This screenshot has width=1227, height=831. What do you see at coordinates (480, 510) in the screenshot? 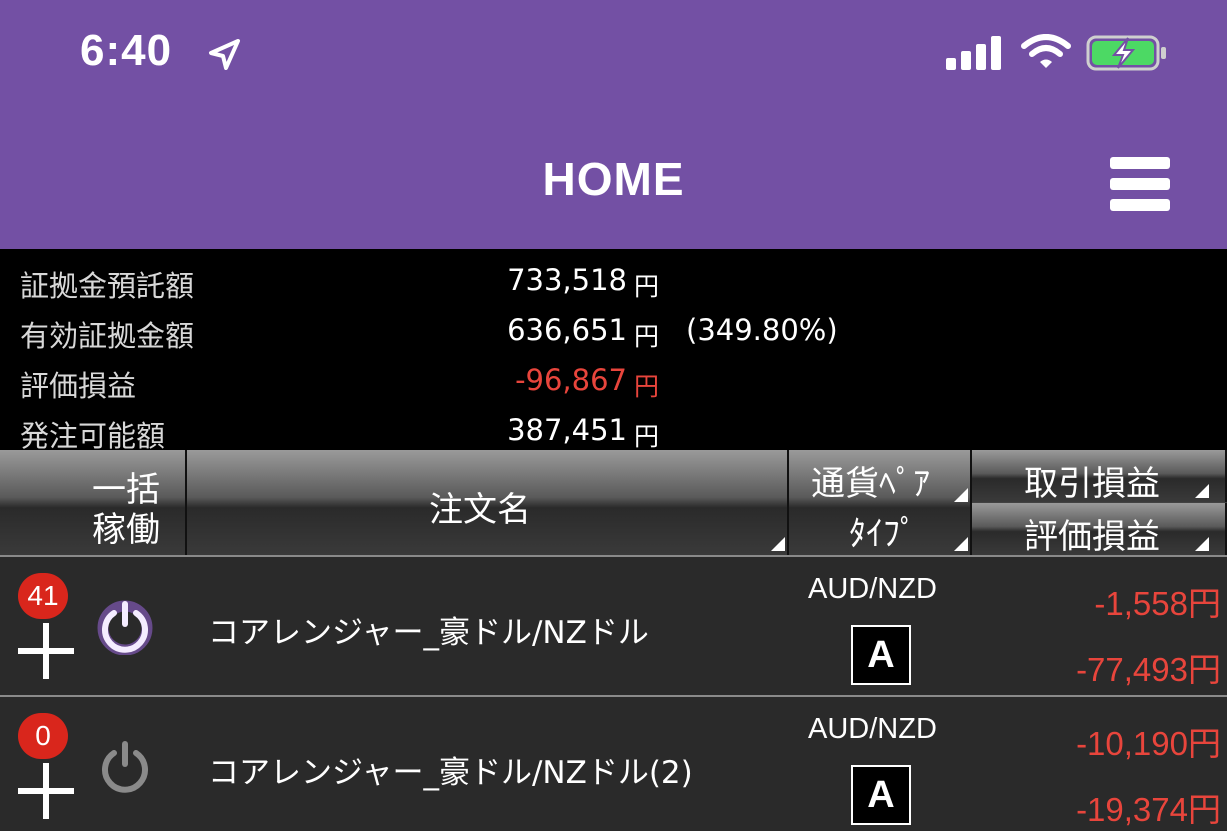
I see `header-label: 注文名` at bounding box center [480, 510].